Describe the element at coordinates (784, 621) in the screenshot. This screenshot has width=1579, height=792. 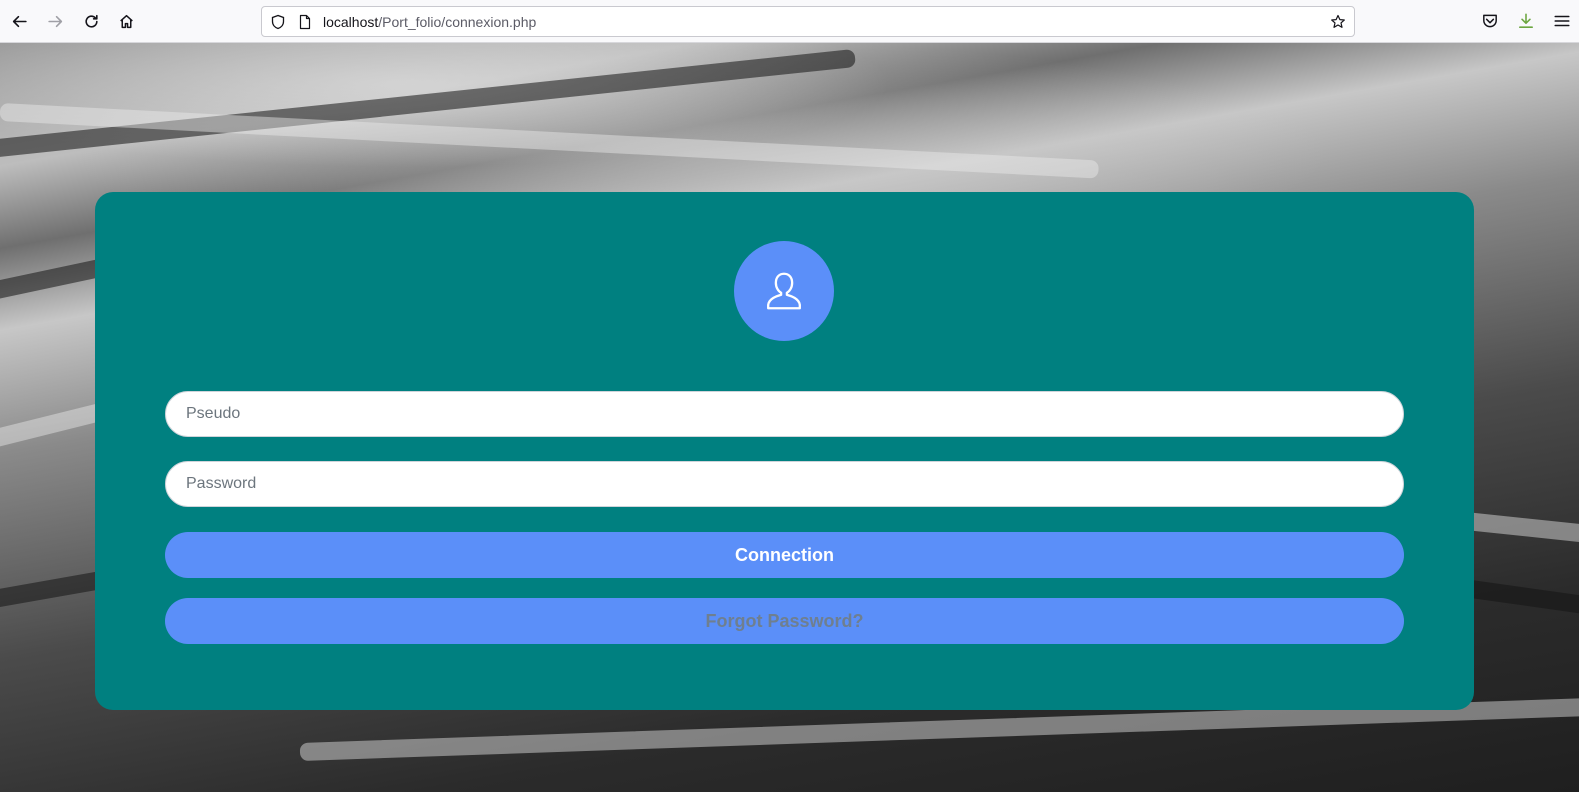
I see `forgot-password-button: Forgot Password?` at that location.